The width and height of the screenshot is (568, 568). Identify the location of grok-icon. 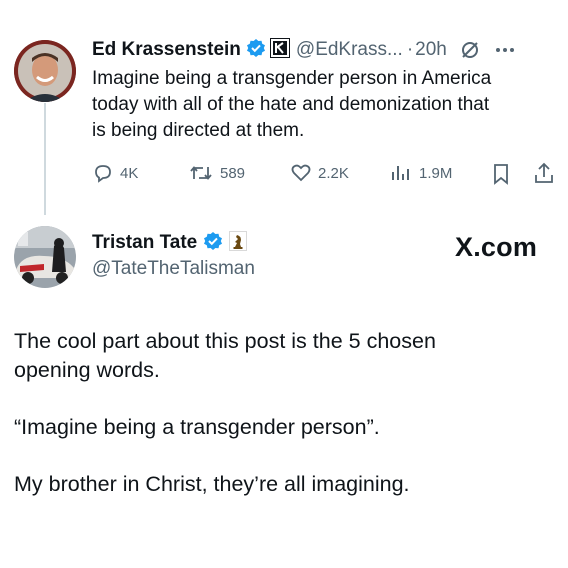
(470, 50).